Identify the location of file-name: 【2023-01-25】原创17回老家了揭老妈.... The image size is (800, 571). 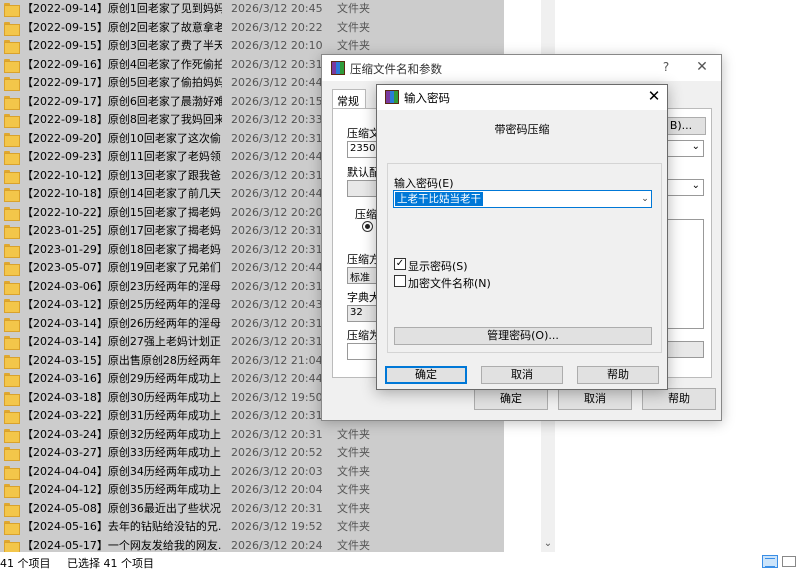
(122, 230).